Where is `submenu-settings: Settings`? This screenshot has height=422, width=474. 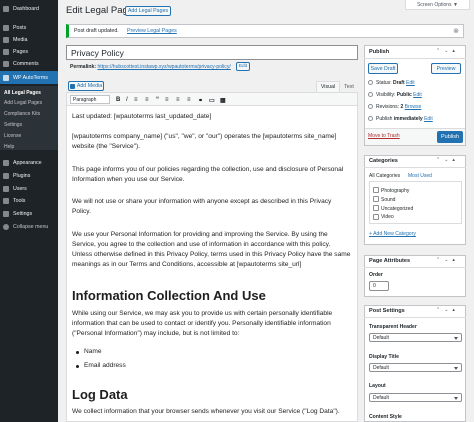 submenu-settings: Settings is located at coordinates (29, 124).